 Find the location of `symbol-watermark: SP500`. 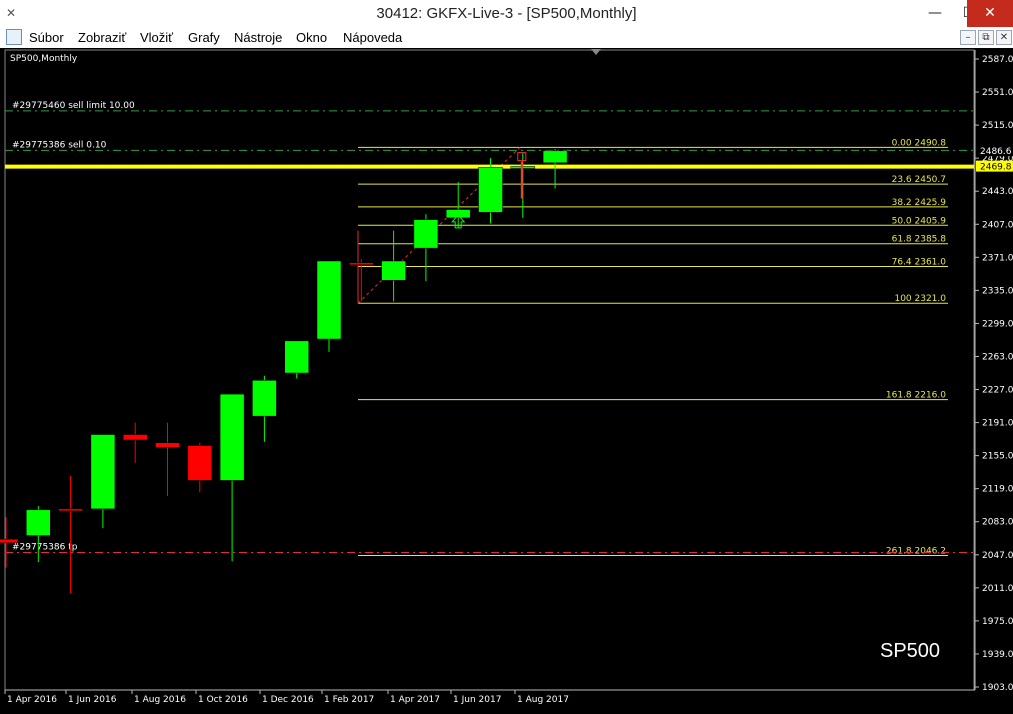

symbol-watermark: SP500 is located at coordinates (910, 651).